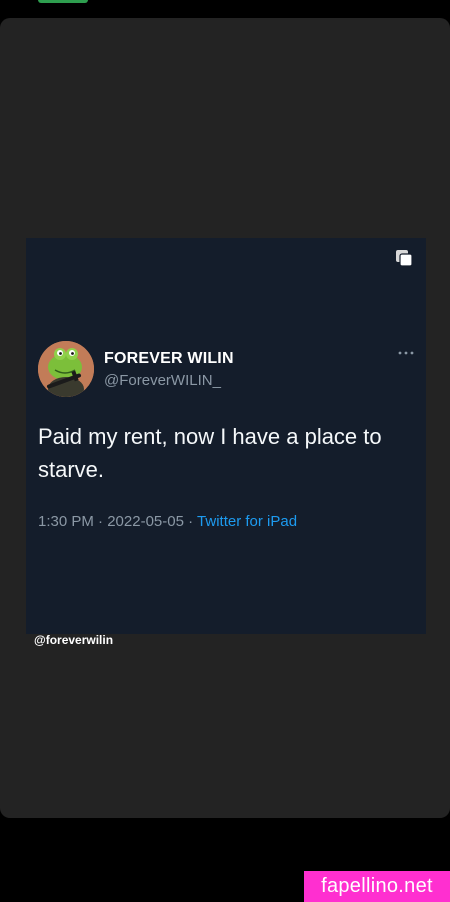  I want to click on author-handle: @ForeverWILIN_, so click(162, 380).